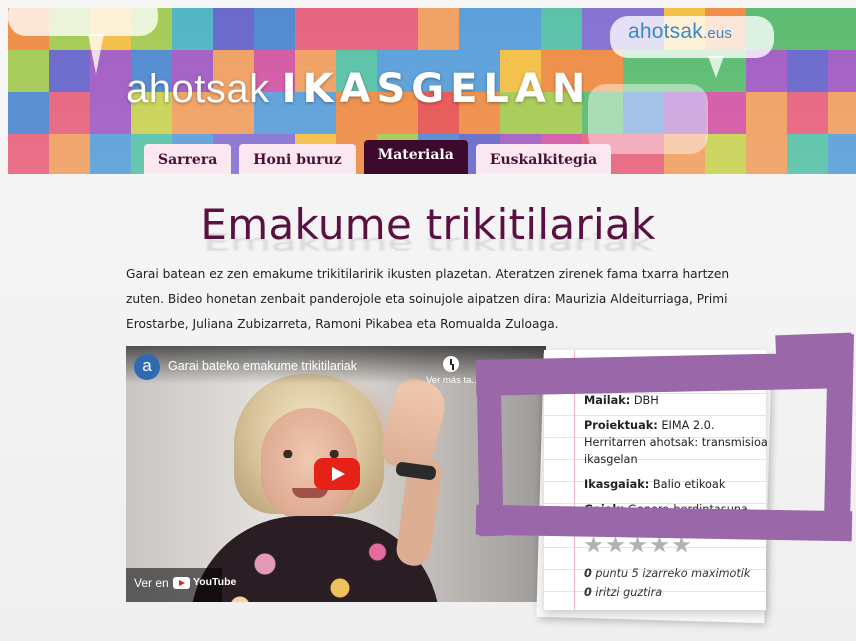 This screenshot has height=641, width=856. Describe the element at coordinates (655, 484) in the screenshot. I see `detail-ikasgaiak: Ikasgaiak: Balio etikoak` at that location.